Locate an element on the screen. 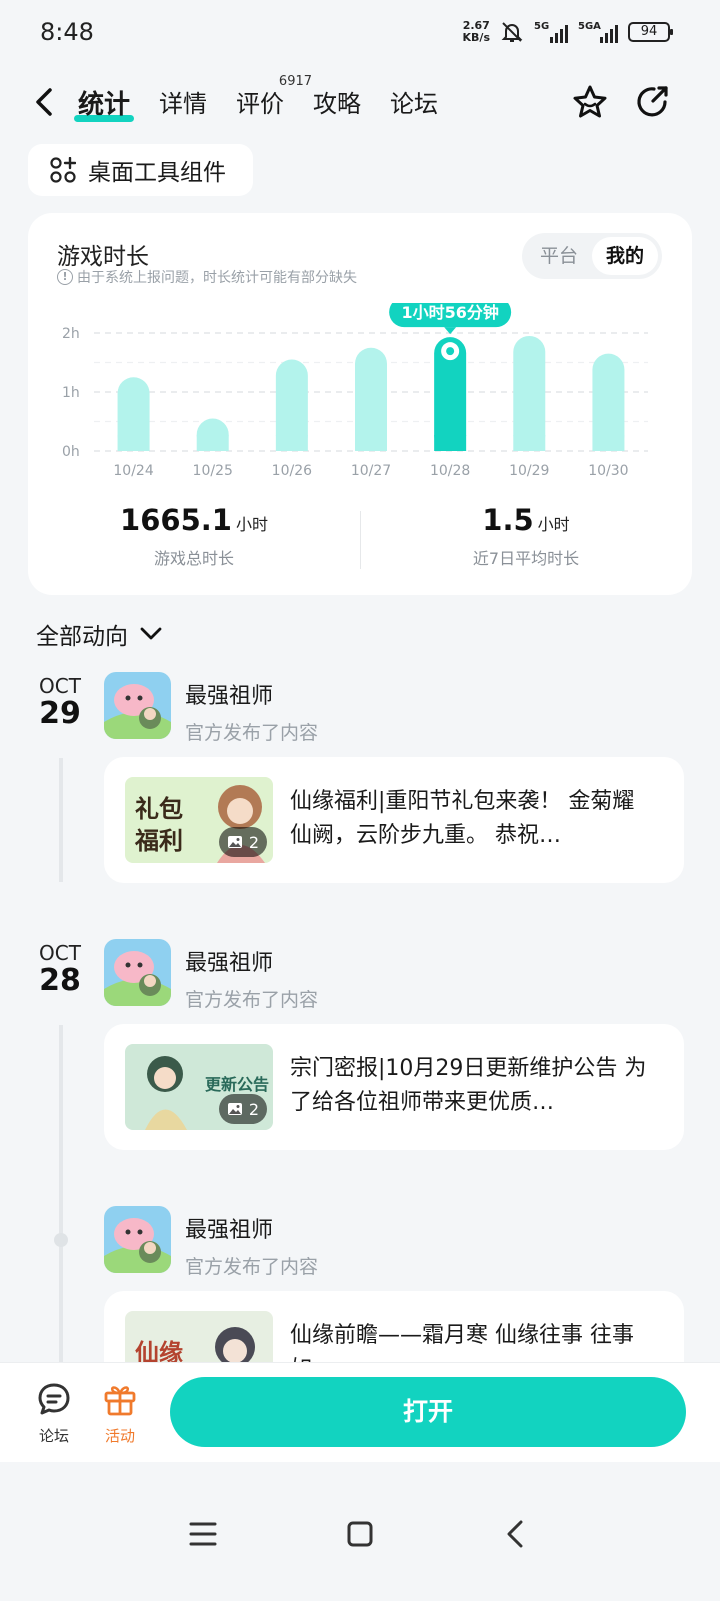 This screenshot has width=720, height=1601. tab-bar: 统计 详情 评价 6917 攻略 论坛 is located at coordinates (255, 99).